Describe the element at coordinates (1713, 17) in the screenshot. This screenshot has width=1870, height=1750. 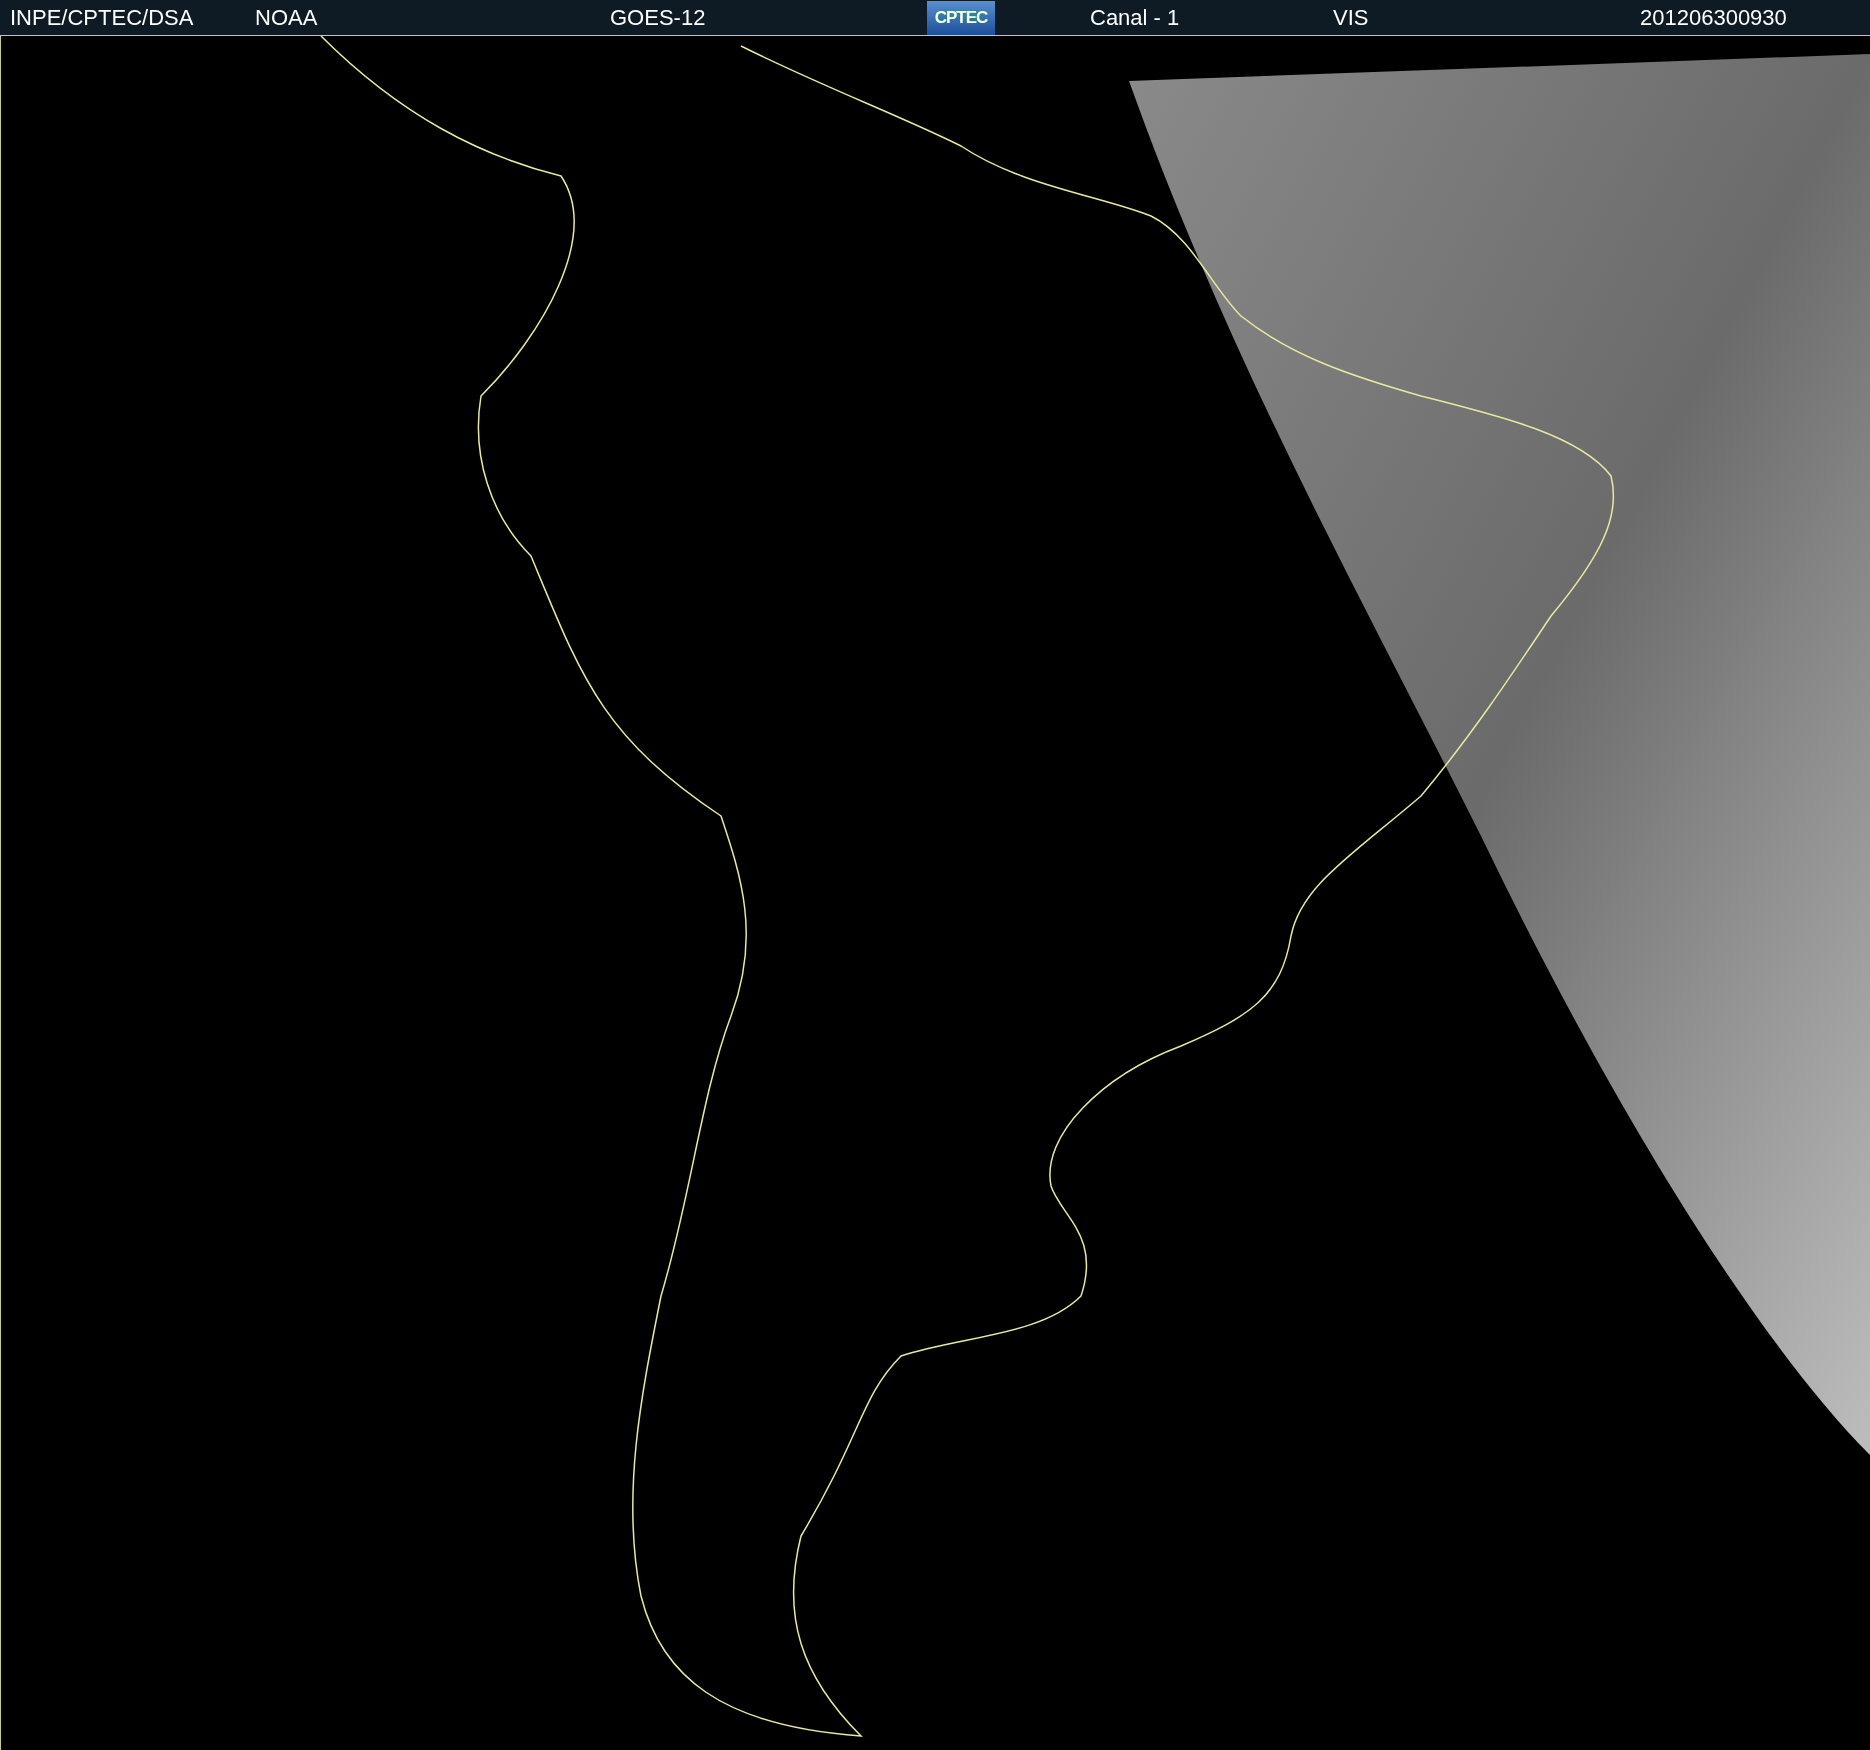
I see `timestamp-label: 201206300930` at that location.